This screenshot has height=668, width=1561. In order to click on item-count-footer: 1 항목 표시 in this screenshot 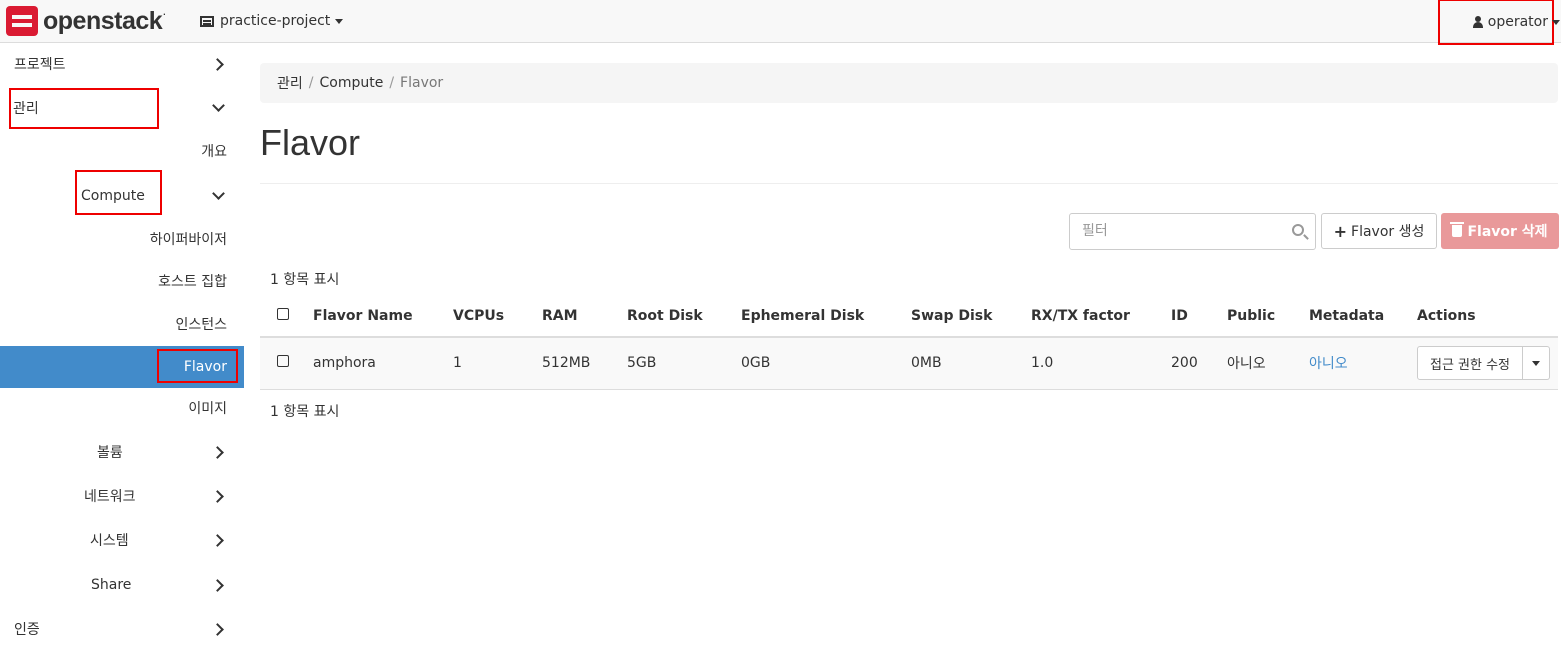, I will do `click(305, 412)`.